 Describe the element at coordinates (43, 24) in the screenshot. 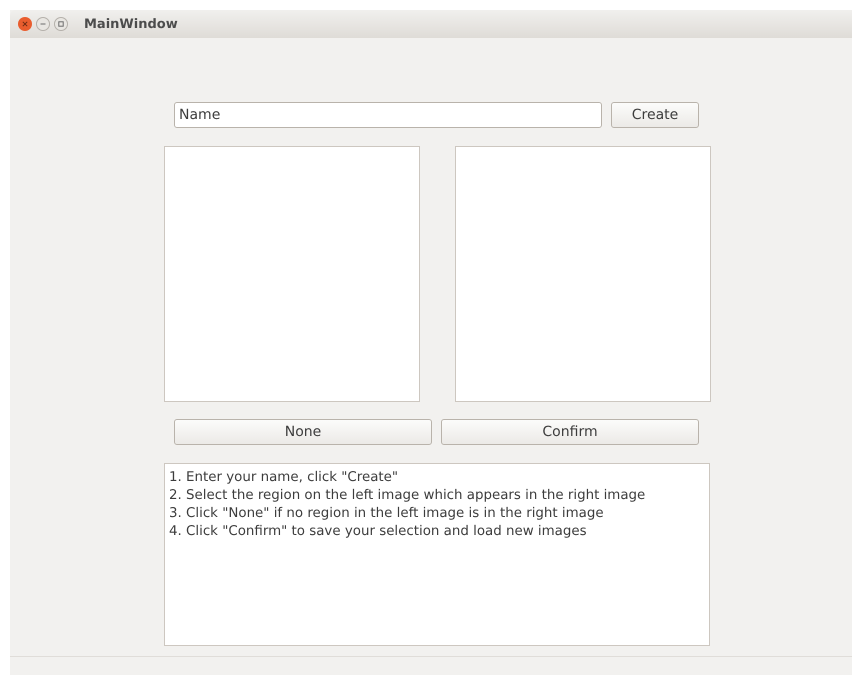

I see `minimize-icon` at that location.